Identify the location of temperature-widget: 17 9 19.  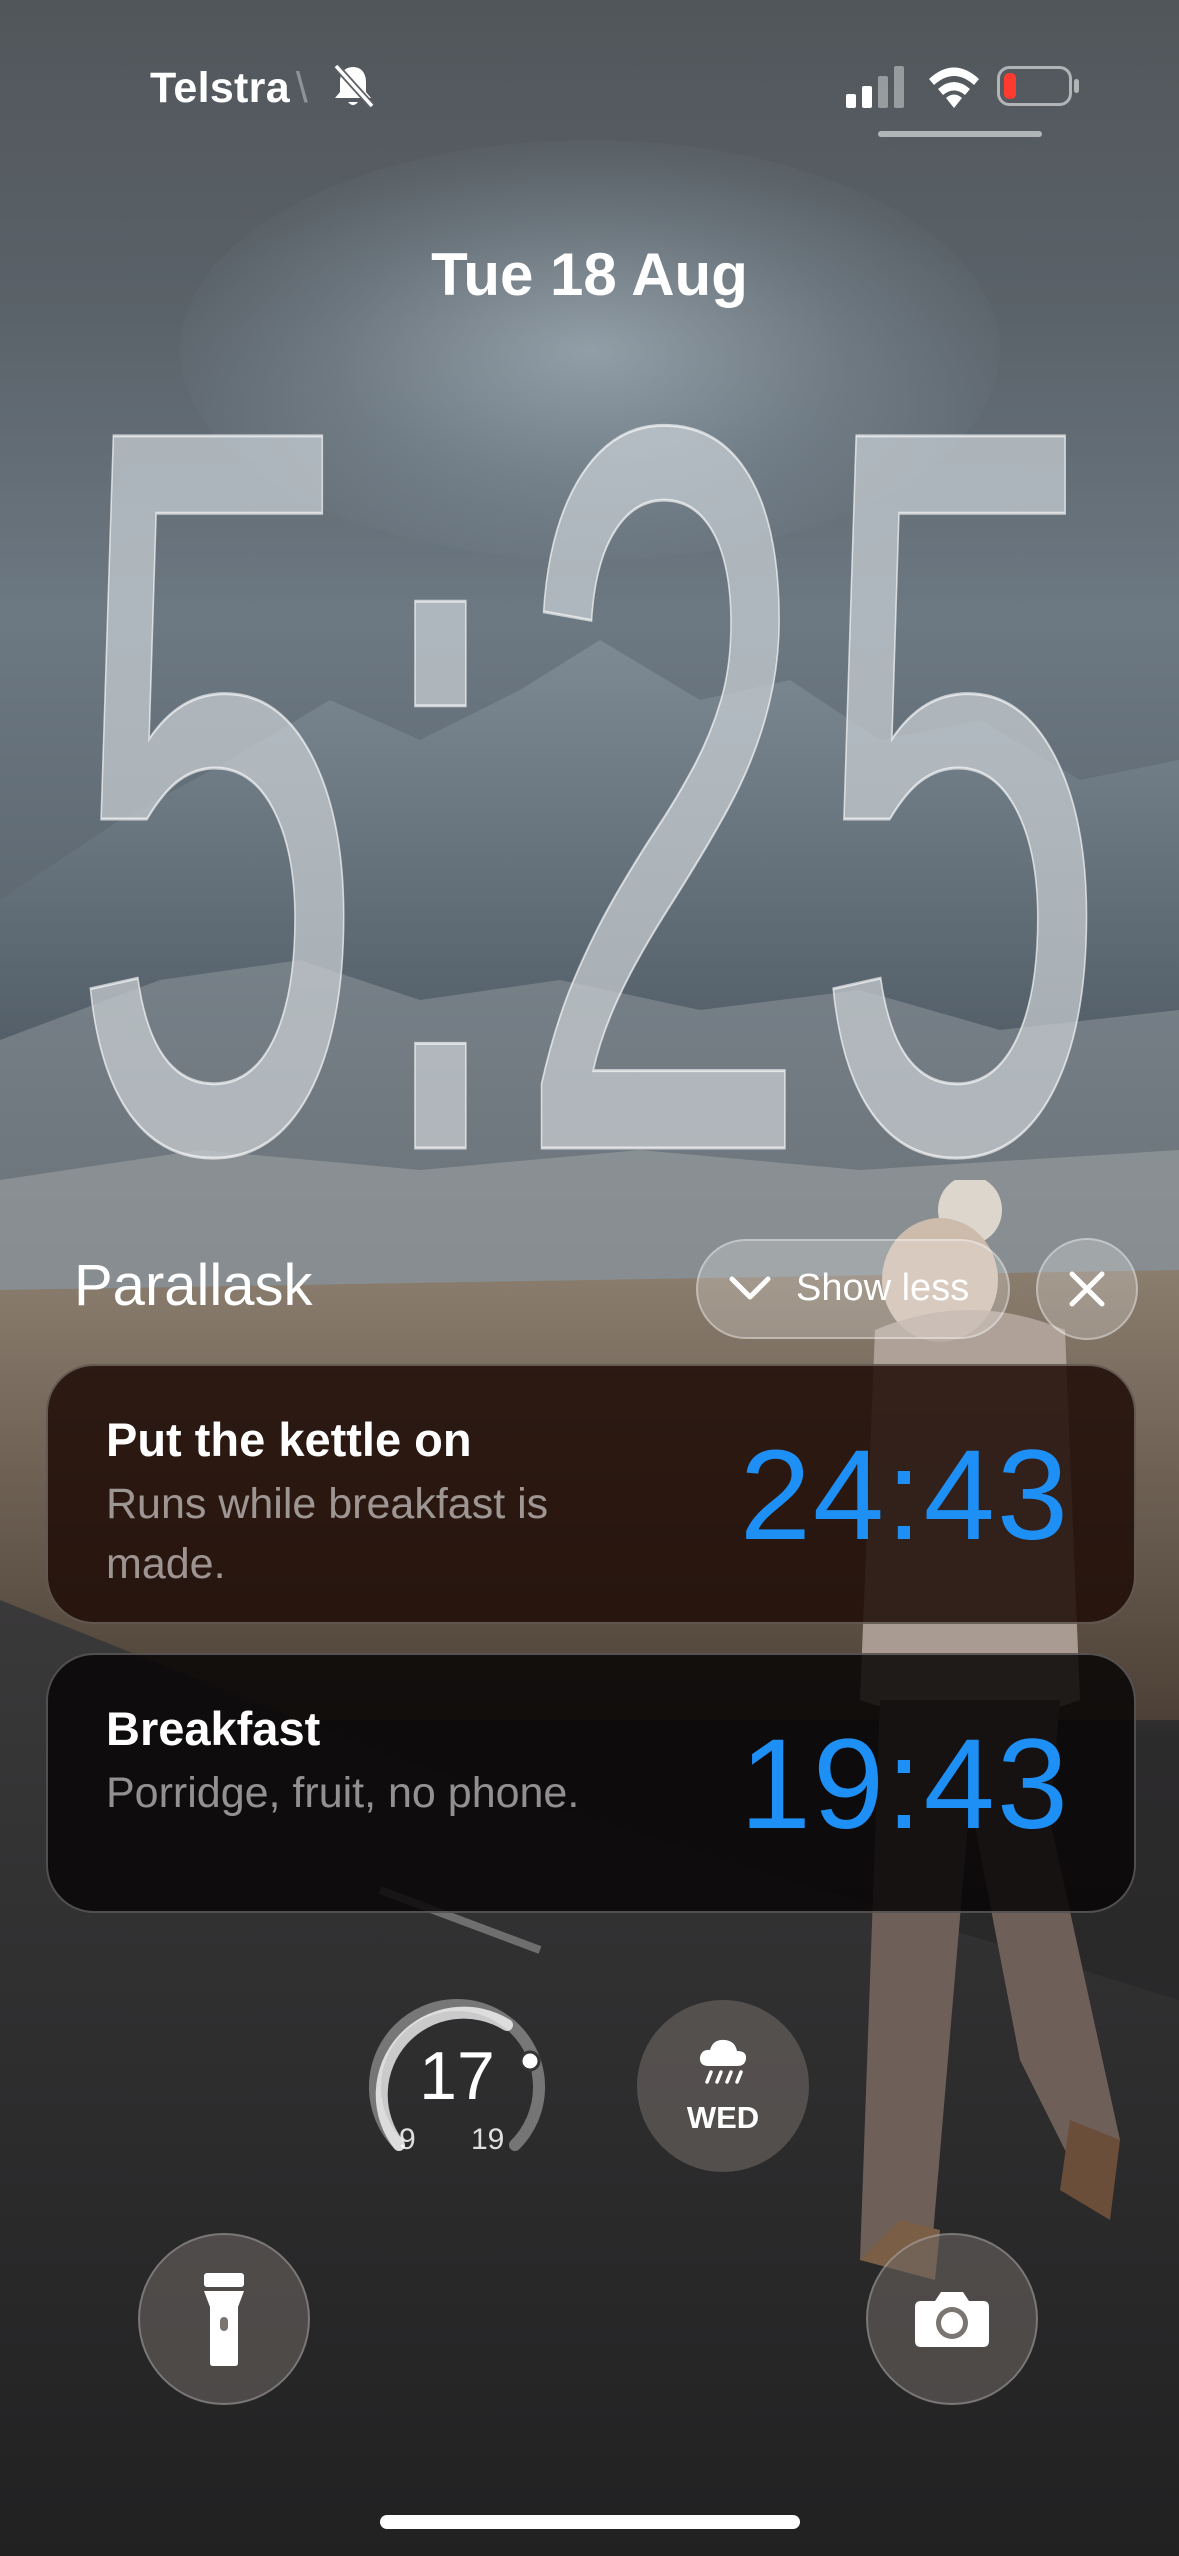
(457, 2085).